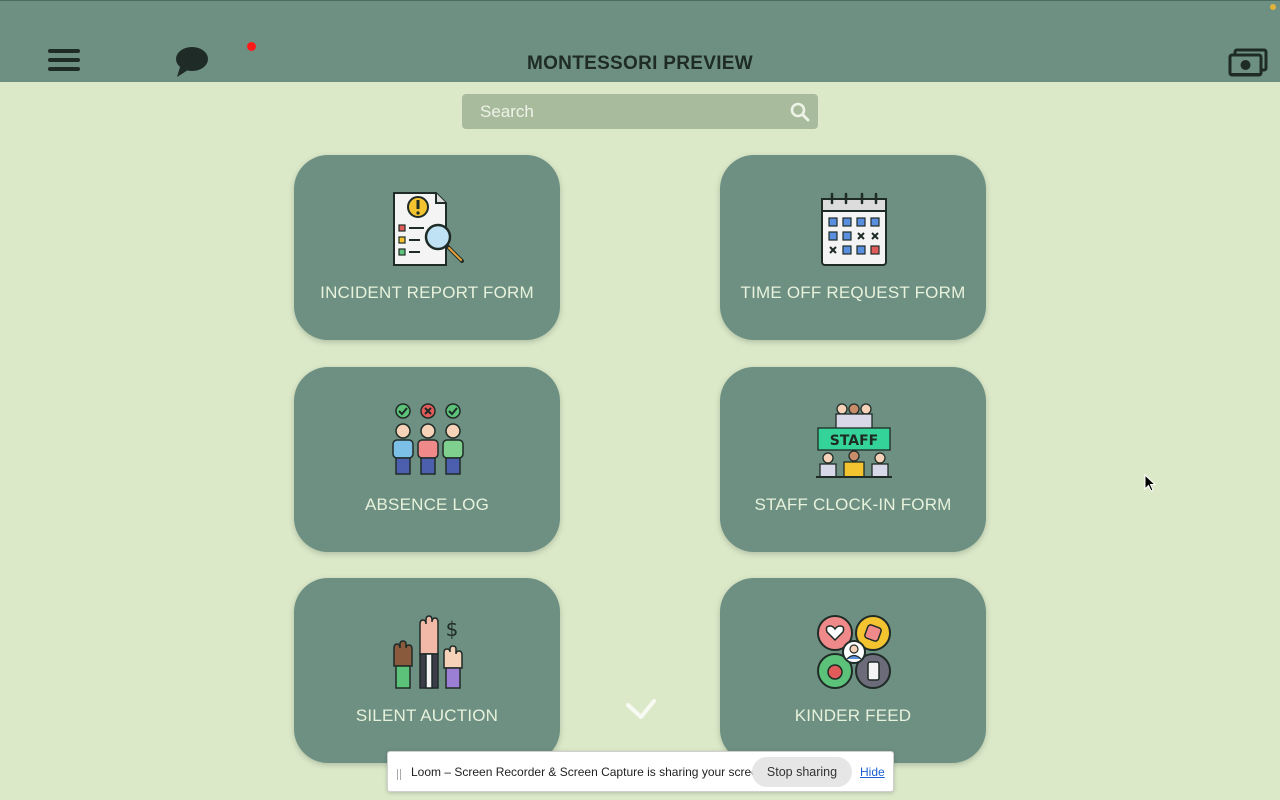  I want to click on incident-report-form-card: INCIDENT REPORT FORM, so click(427, 247).